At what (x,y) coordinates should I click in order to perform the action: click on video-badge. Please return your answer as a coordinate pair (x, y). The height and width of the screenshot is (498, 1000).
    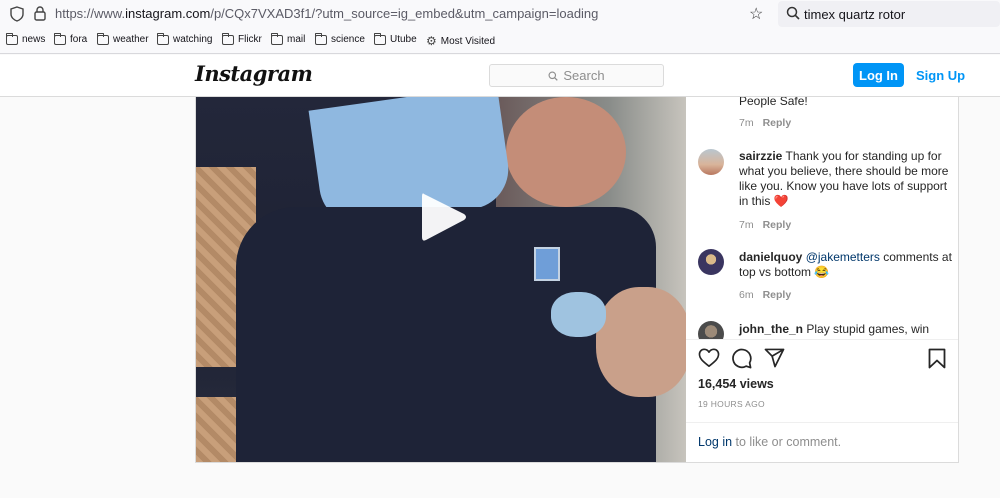
    Looking at the image, I should click on (547, 264).